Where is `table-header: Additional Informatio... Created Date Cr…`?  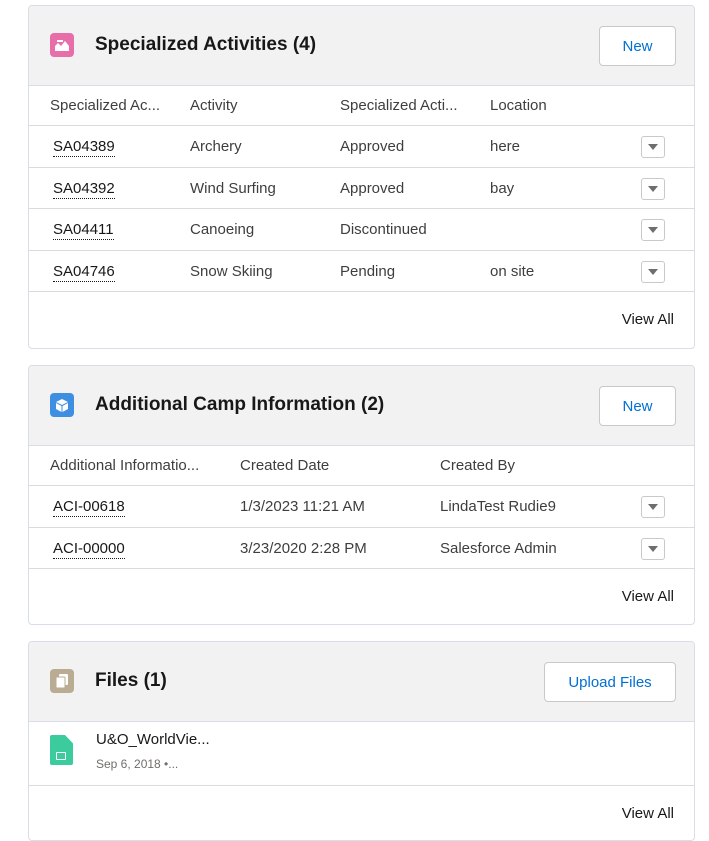
table-header: Additional Informatio... Created Date Cr… is located at coordinates (361, 466).